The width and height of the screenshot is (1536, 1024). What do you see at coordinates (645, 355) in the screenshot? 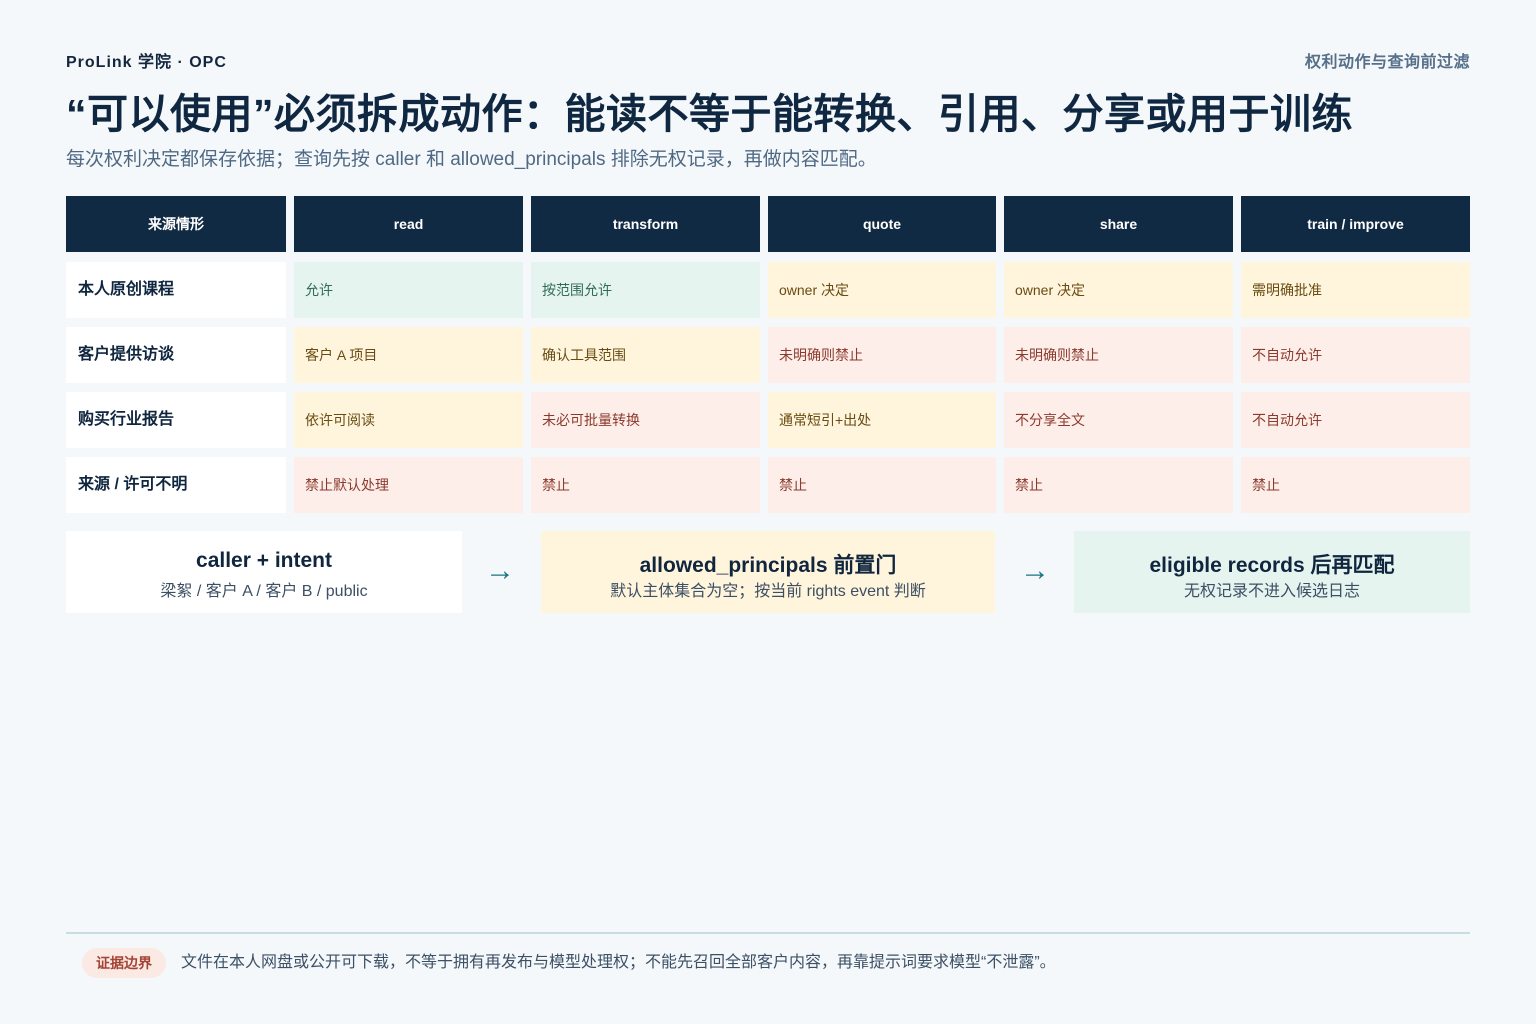
I see `matrix-cell: 确认工具范围` at bounding box center [645, 355].